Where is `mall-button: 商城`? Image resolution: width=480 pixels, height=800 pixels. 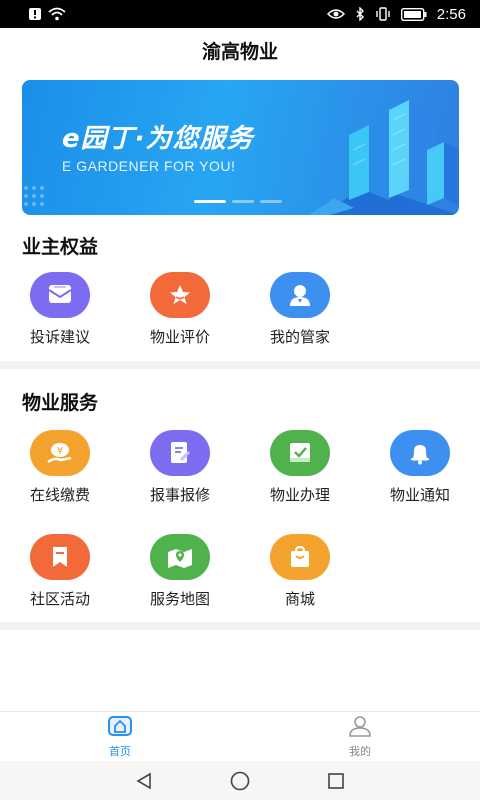 mall-button: 商城 is located at coordinates (300, 571).